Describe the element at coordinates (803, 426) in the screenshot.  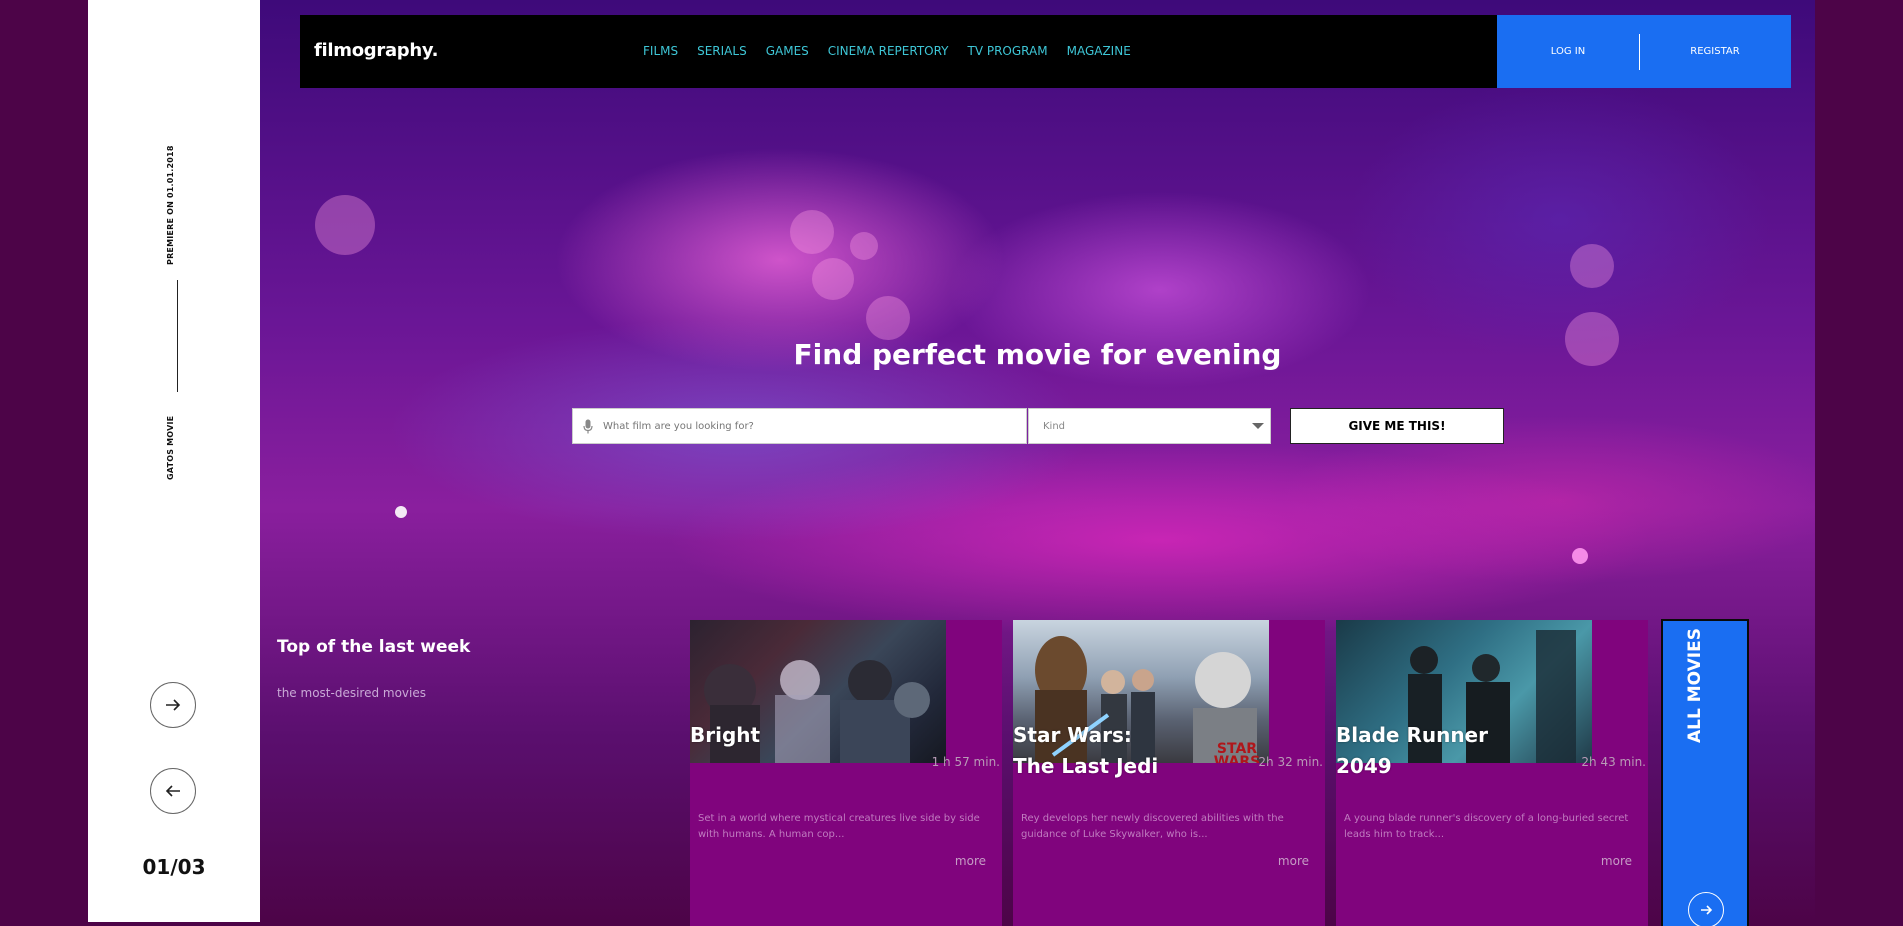
I see `search-input` at that location.